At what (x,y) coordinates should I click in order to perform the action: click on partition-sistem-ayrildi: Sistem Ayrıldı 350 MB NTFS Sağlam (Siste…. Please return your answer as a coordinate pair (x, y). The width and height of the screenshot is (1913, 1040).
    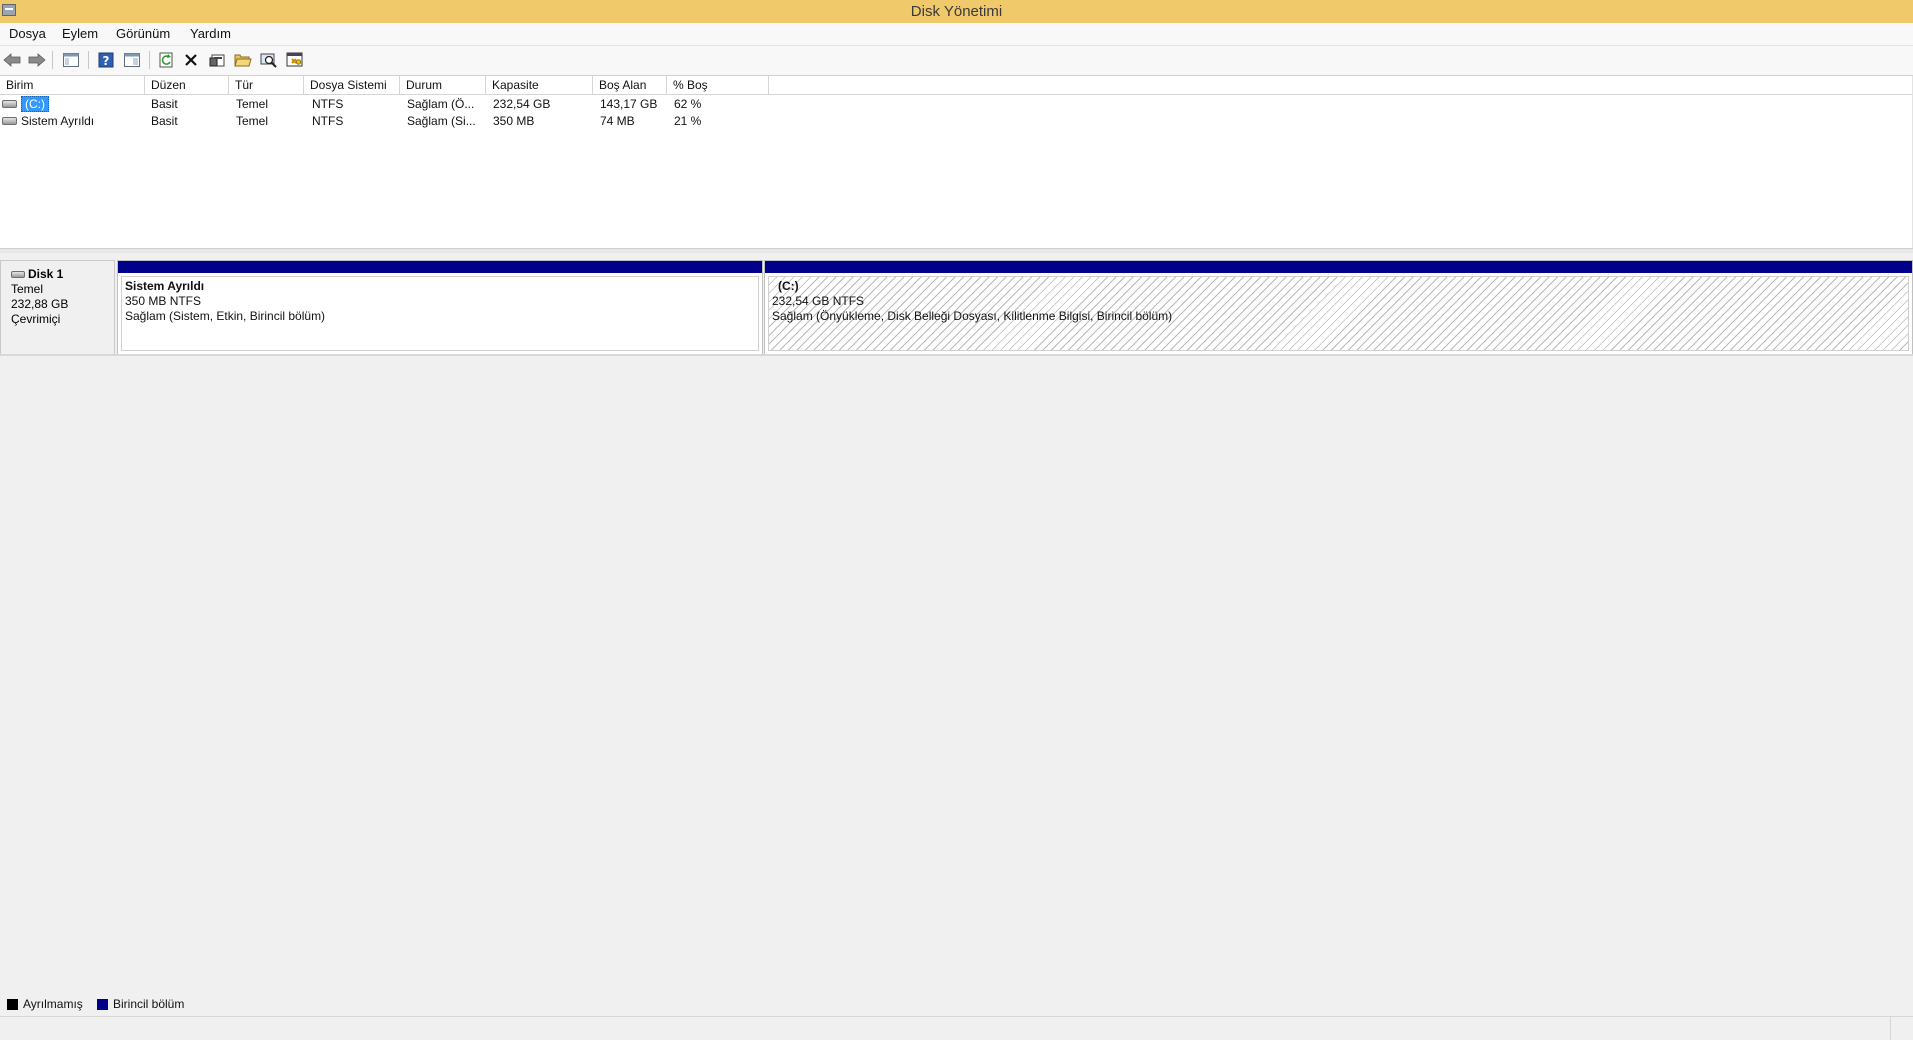
    Looking at the image, I should click on (440, 307).